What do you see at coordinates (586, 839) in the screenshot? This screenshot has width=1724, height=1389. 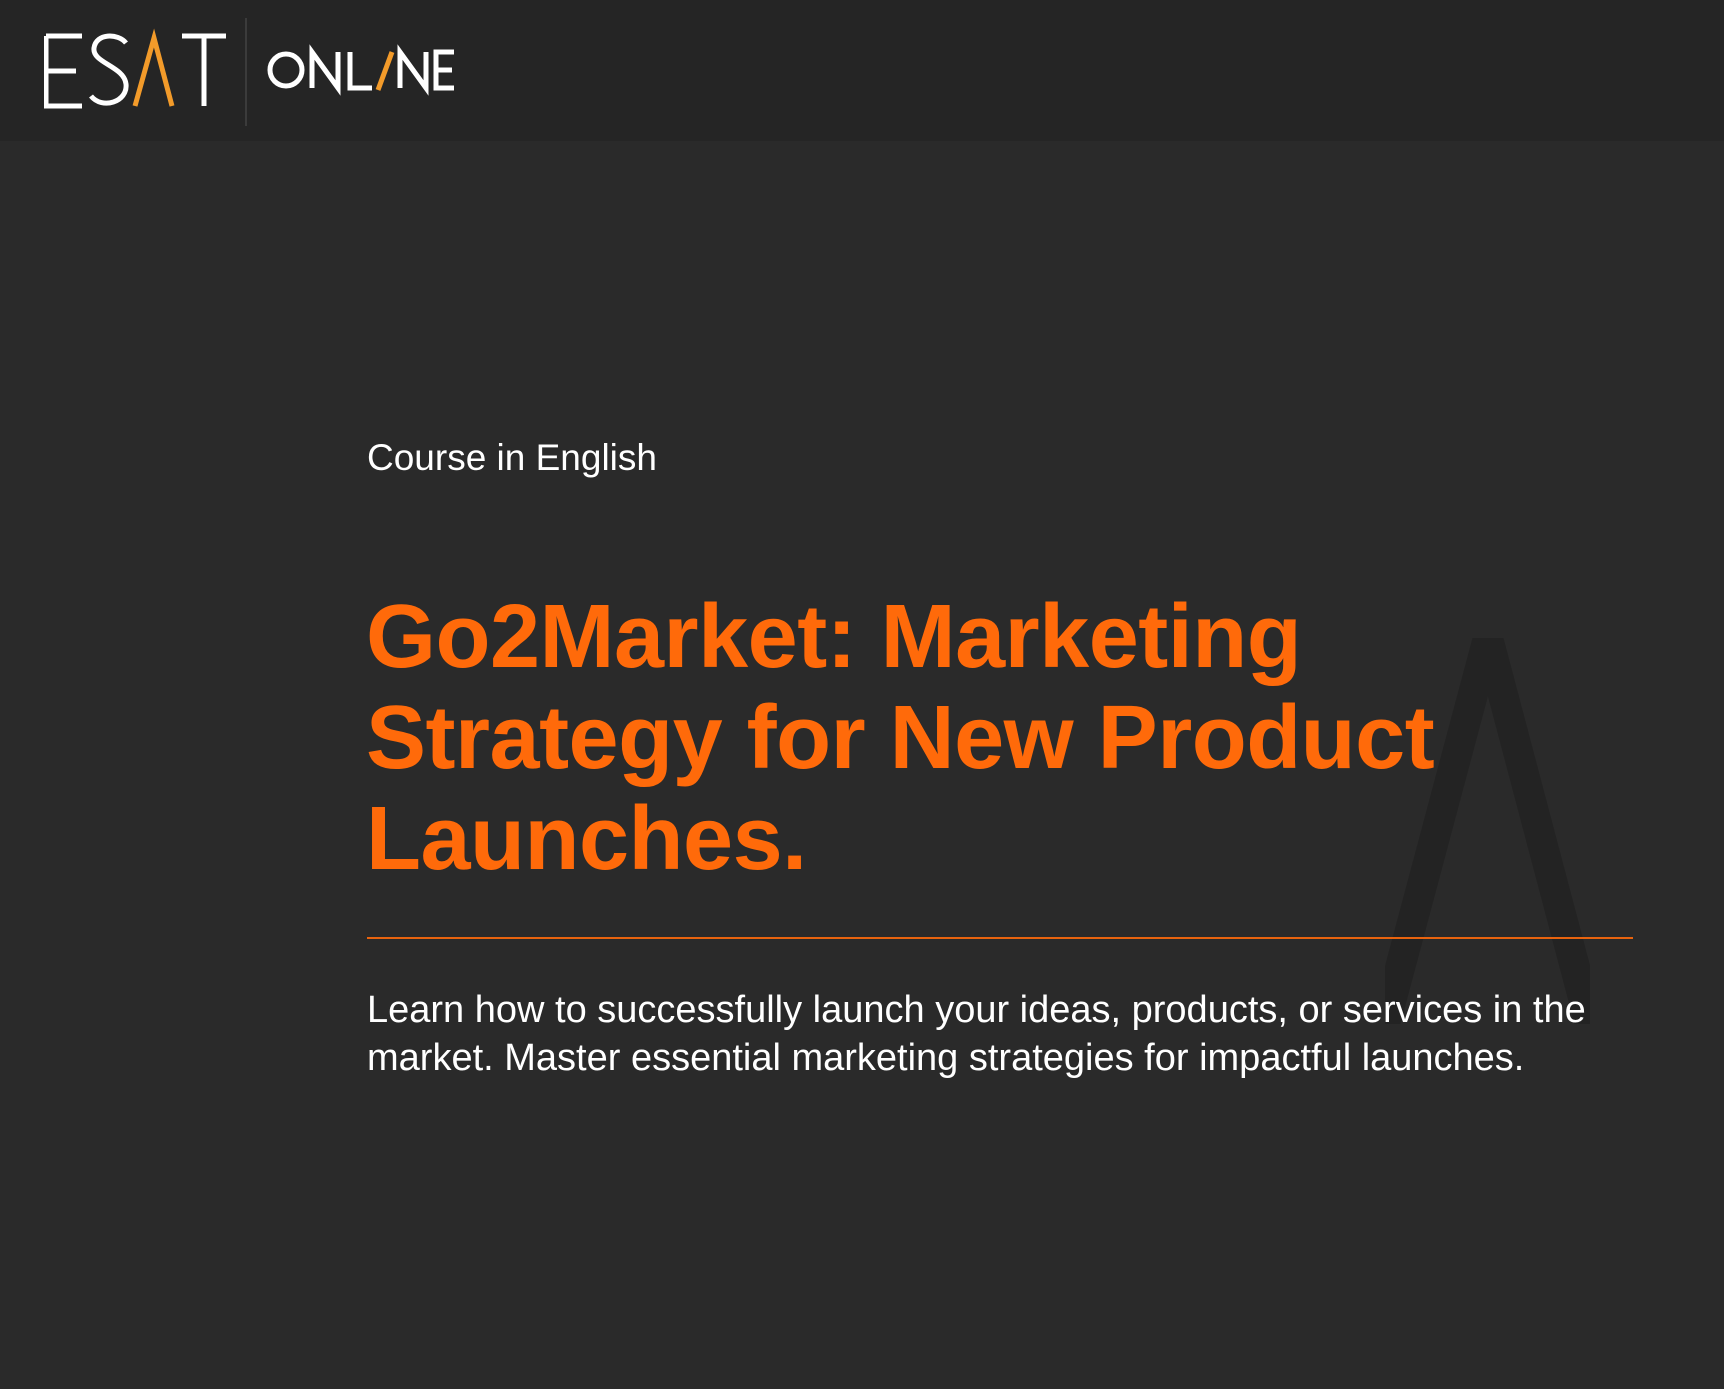 I see `course-title-line: Launches.` at bounding box center [586, 839].